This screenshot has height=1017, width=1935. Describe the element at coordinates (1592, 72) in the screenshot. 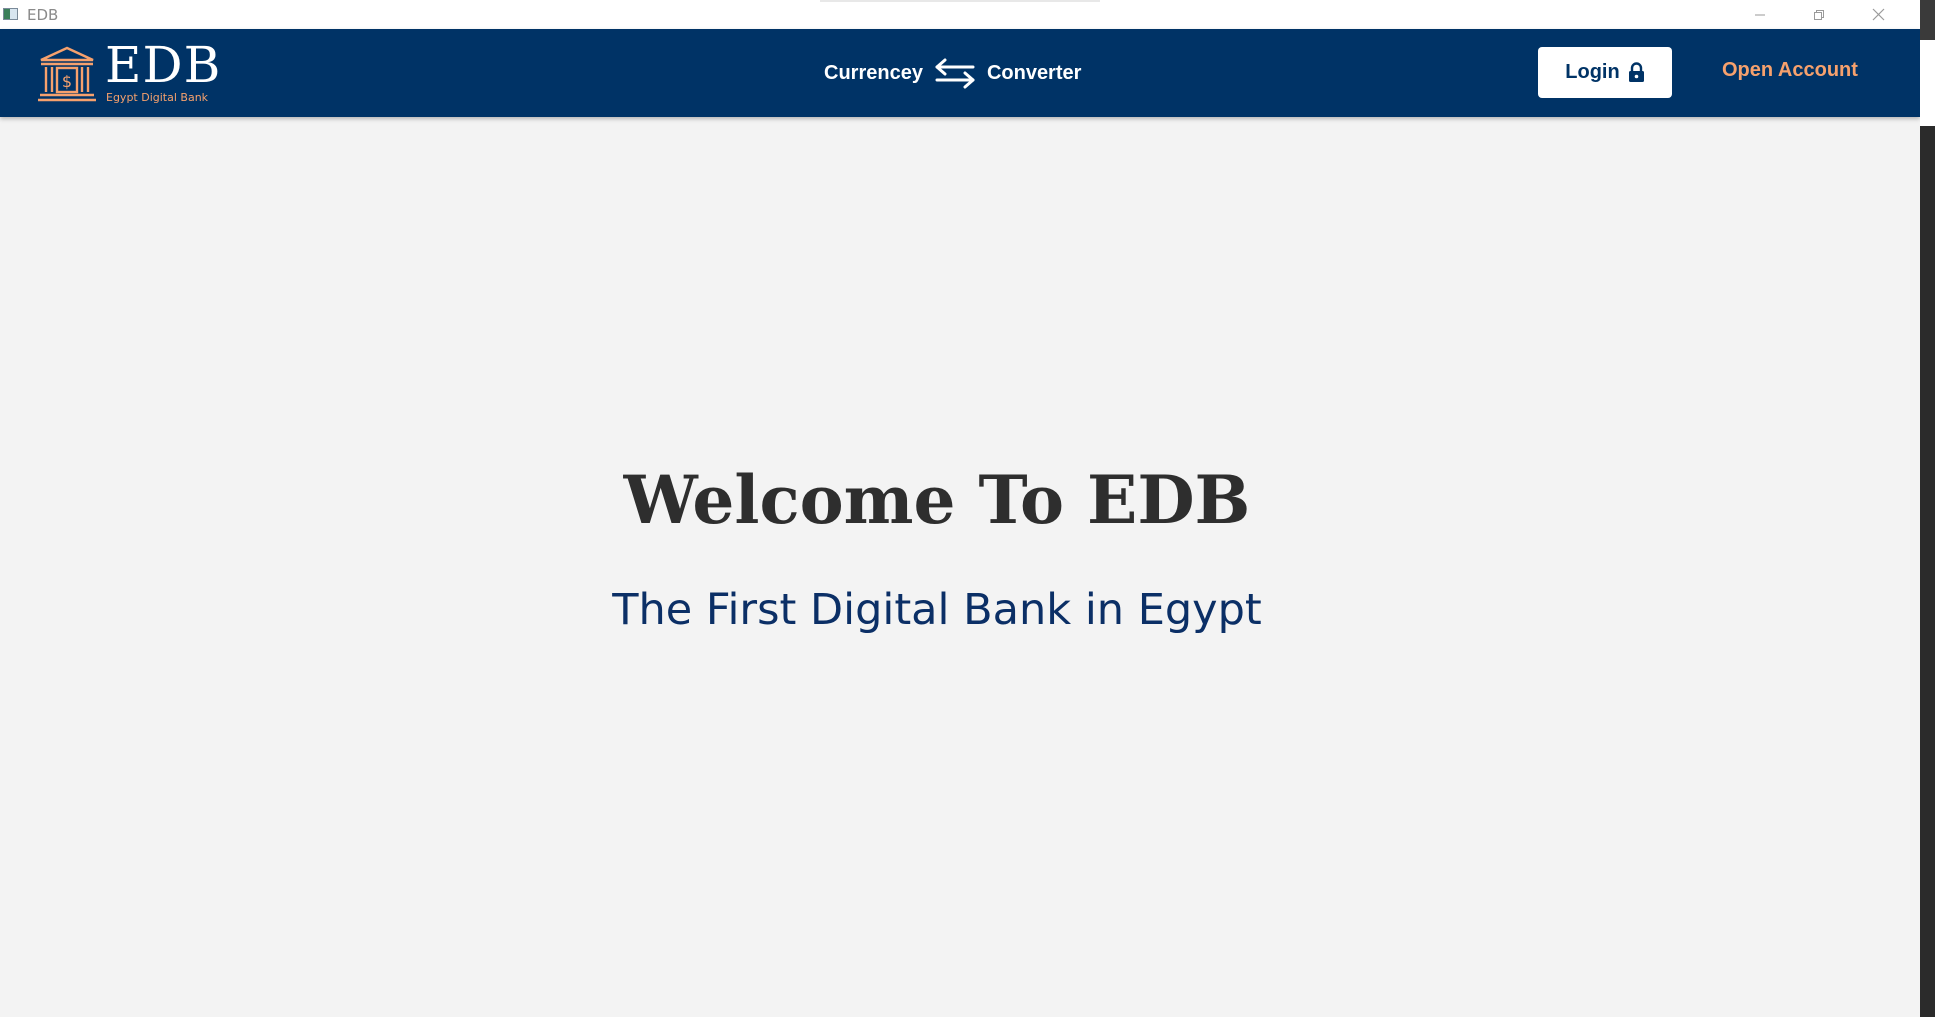

I see `login-label: Login` at that location.